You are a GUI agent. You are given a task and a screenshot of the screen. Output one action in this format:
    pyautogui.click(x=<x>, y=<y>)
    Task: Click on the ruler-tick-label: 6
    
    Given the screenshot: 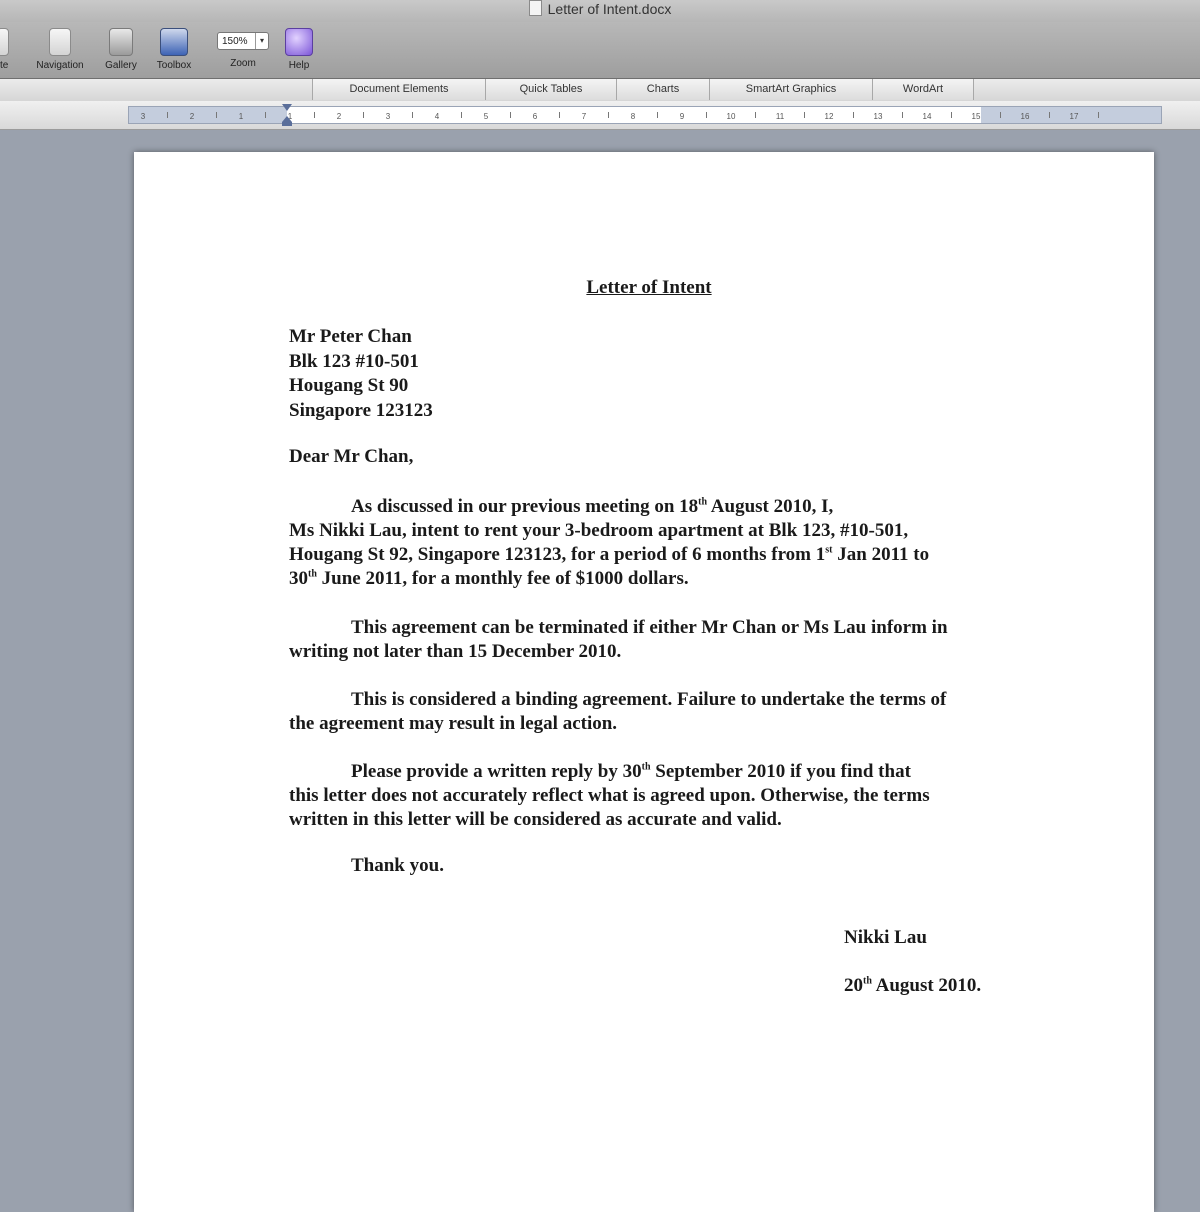 What is the action you would take?
    pyautogui.click(x=535, y=116)
    